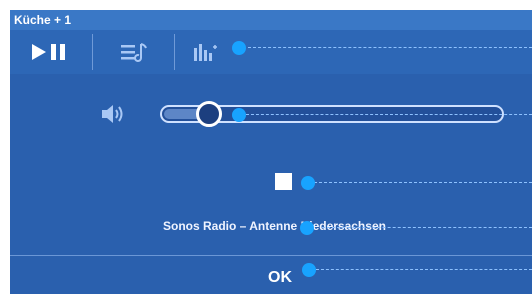 This screenshot has height=294, width=532. I want to click on footer-divider, so click(271, 255).